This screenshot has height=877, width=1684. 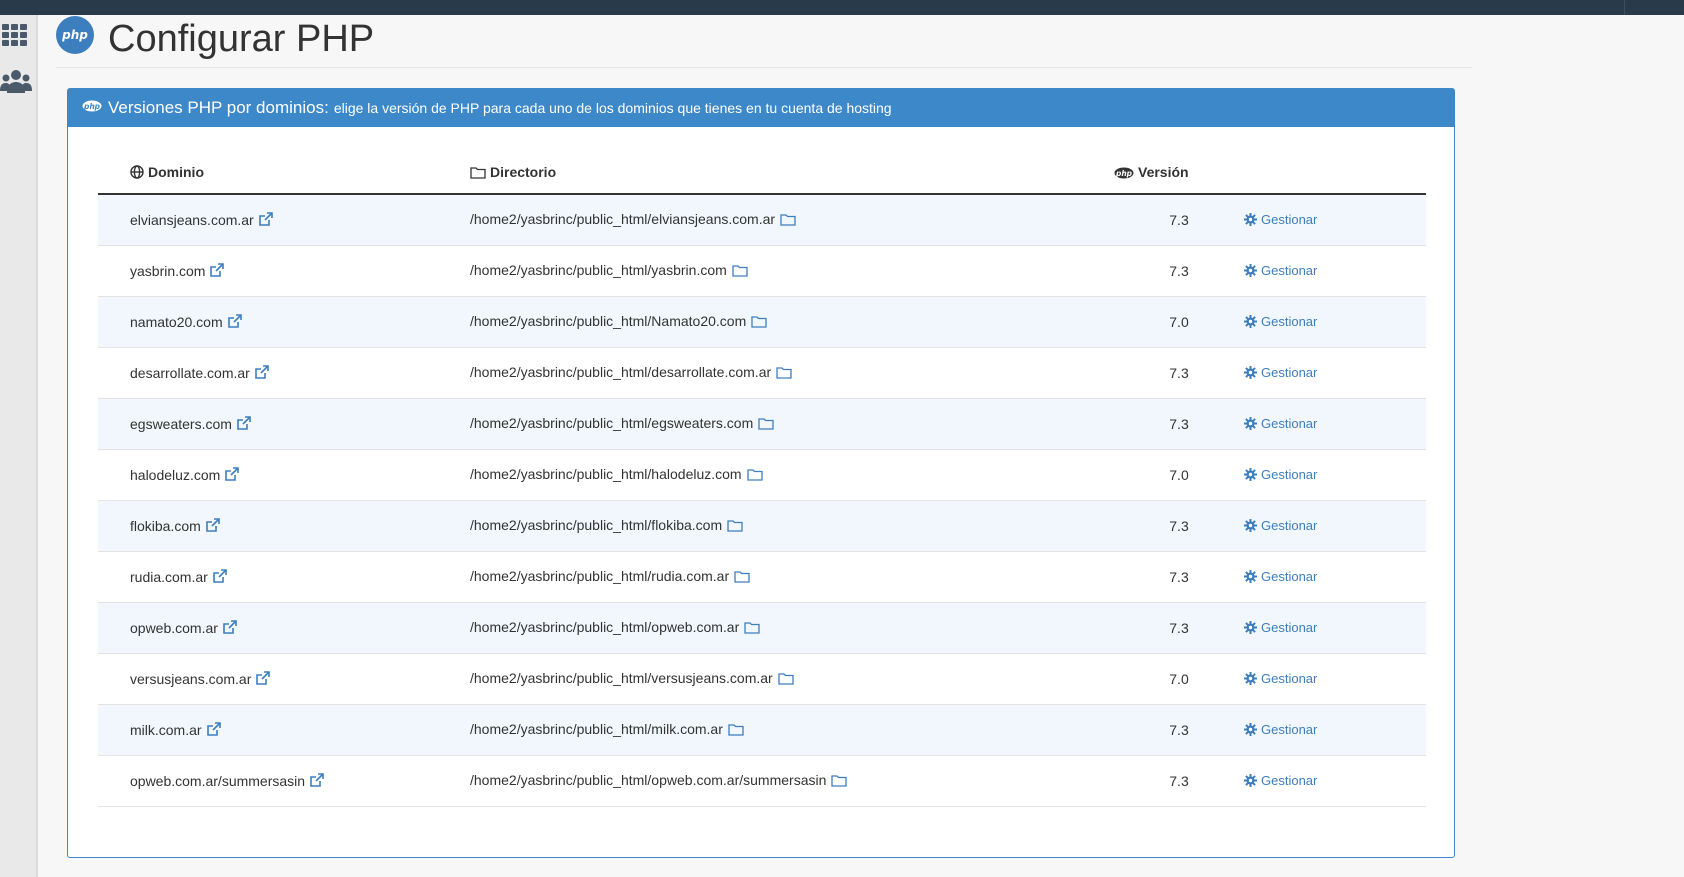 I want to click on domain-cell: egsweaters.com, so click(x=284, y=424).